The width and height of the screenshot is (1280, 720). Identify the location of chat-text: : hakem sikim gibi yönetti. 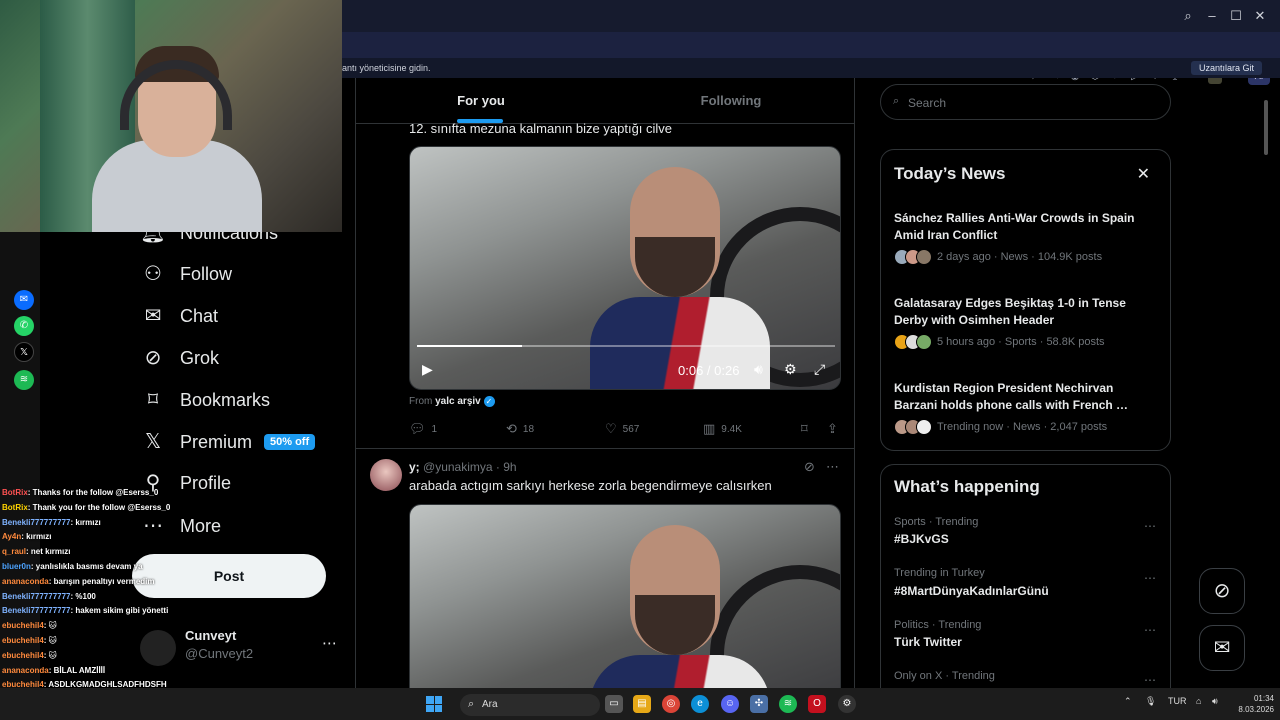
(119, 611).